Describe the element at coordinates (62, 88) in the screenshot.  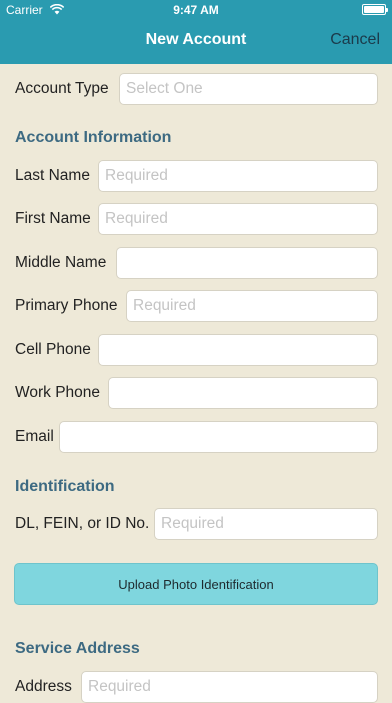
I see `account-type-label: Account Type` at that location.